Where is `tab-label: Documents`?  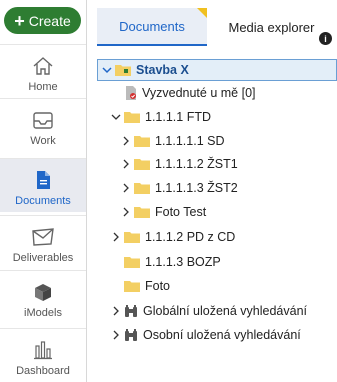 tab-label: Documents is located at coordinates (152, 26).